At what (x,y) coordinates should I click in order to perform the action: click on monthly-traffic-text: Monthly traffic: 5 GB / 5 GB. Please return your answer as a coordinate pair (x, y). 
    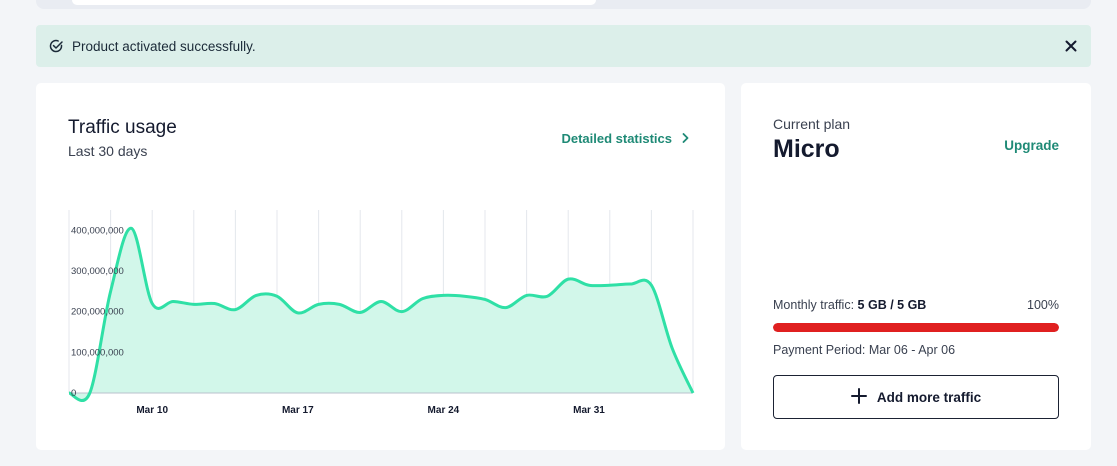
    Looking at the image, I should click on (849, 305).